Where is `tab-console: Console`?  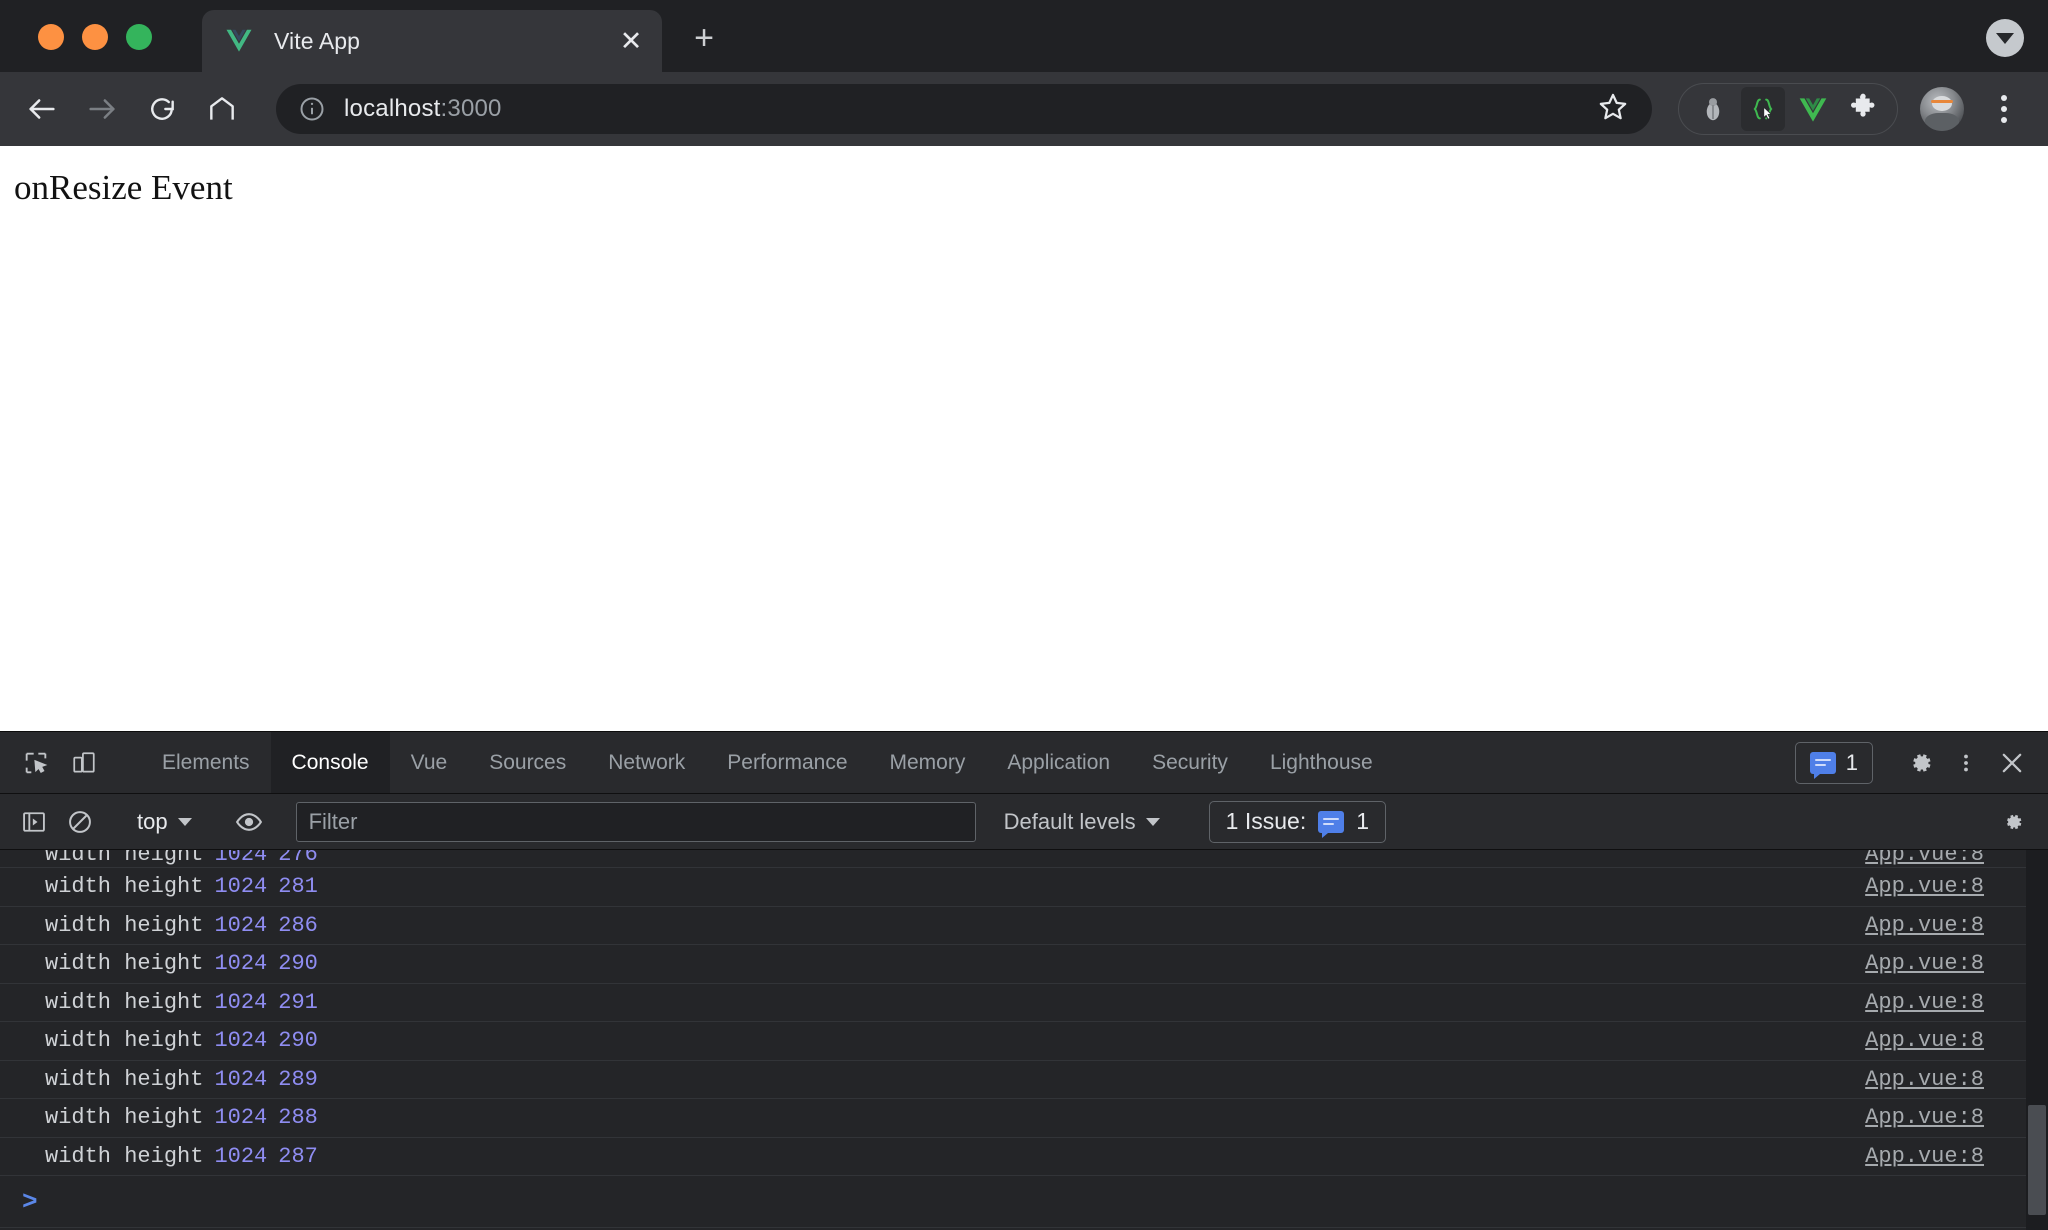
tab-console: Console is located at coordinates (330, 762).